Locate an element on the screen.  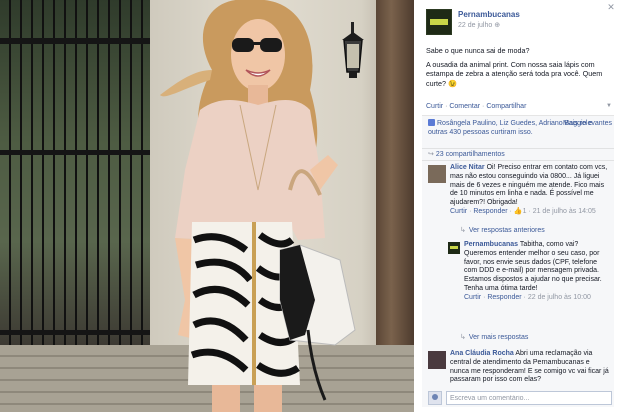
comment-composer is located at coordinates (520, 398).